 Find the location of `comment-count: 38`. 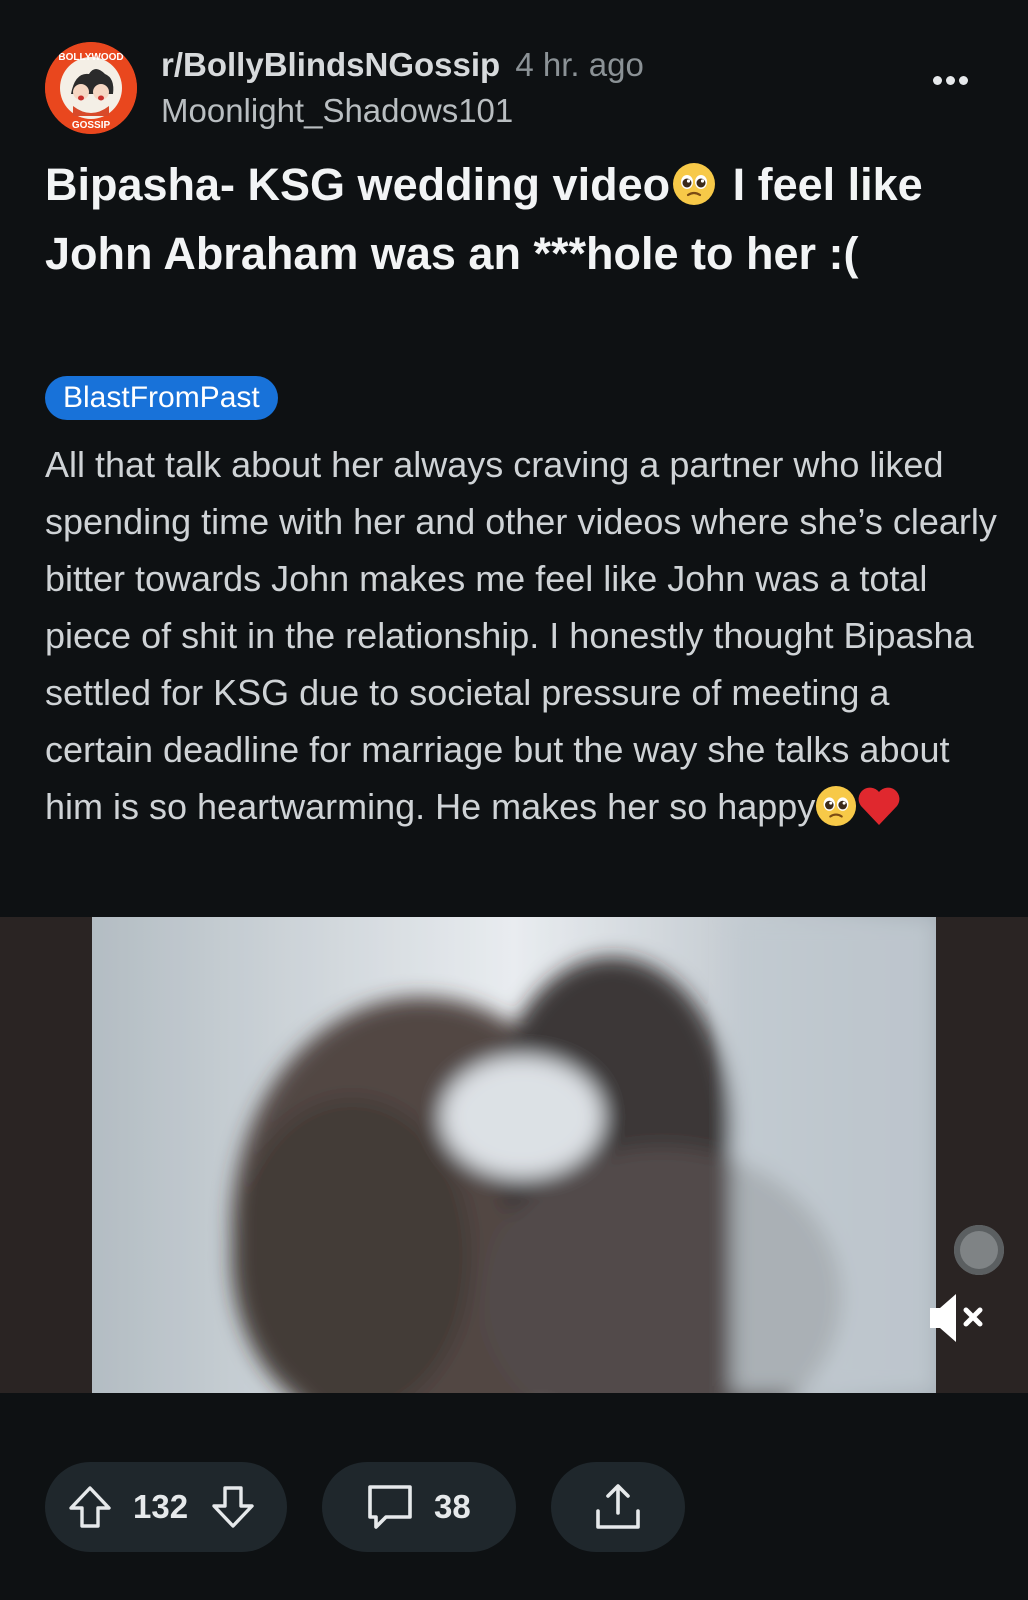

comment-count: 38 is located at coordinates (452, 1506).